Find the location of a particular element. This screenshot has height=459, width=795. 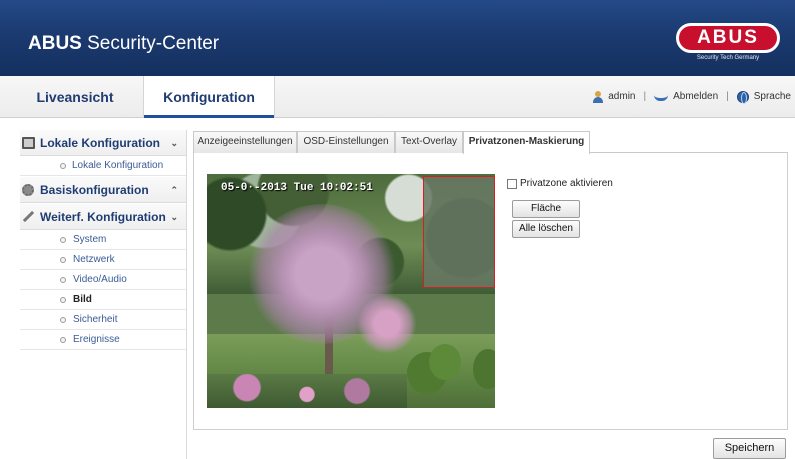

logo-mark: ABUS is located at coordinates (728, 38).